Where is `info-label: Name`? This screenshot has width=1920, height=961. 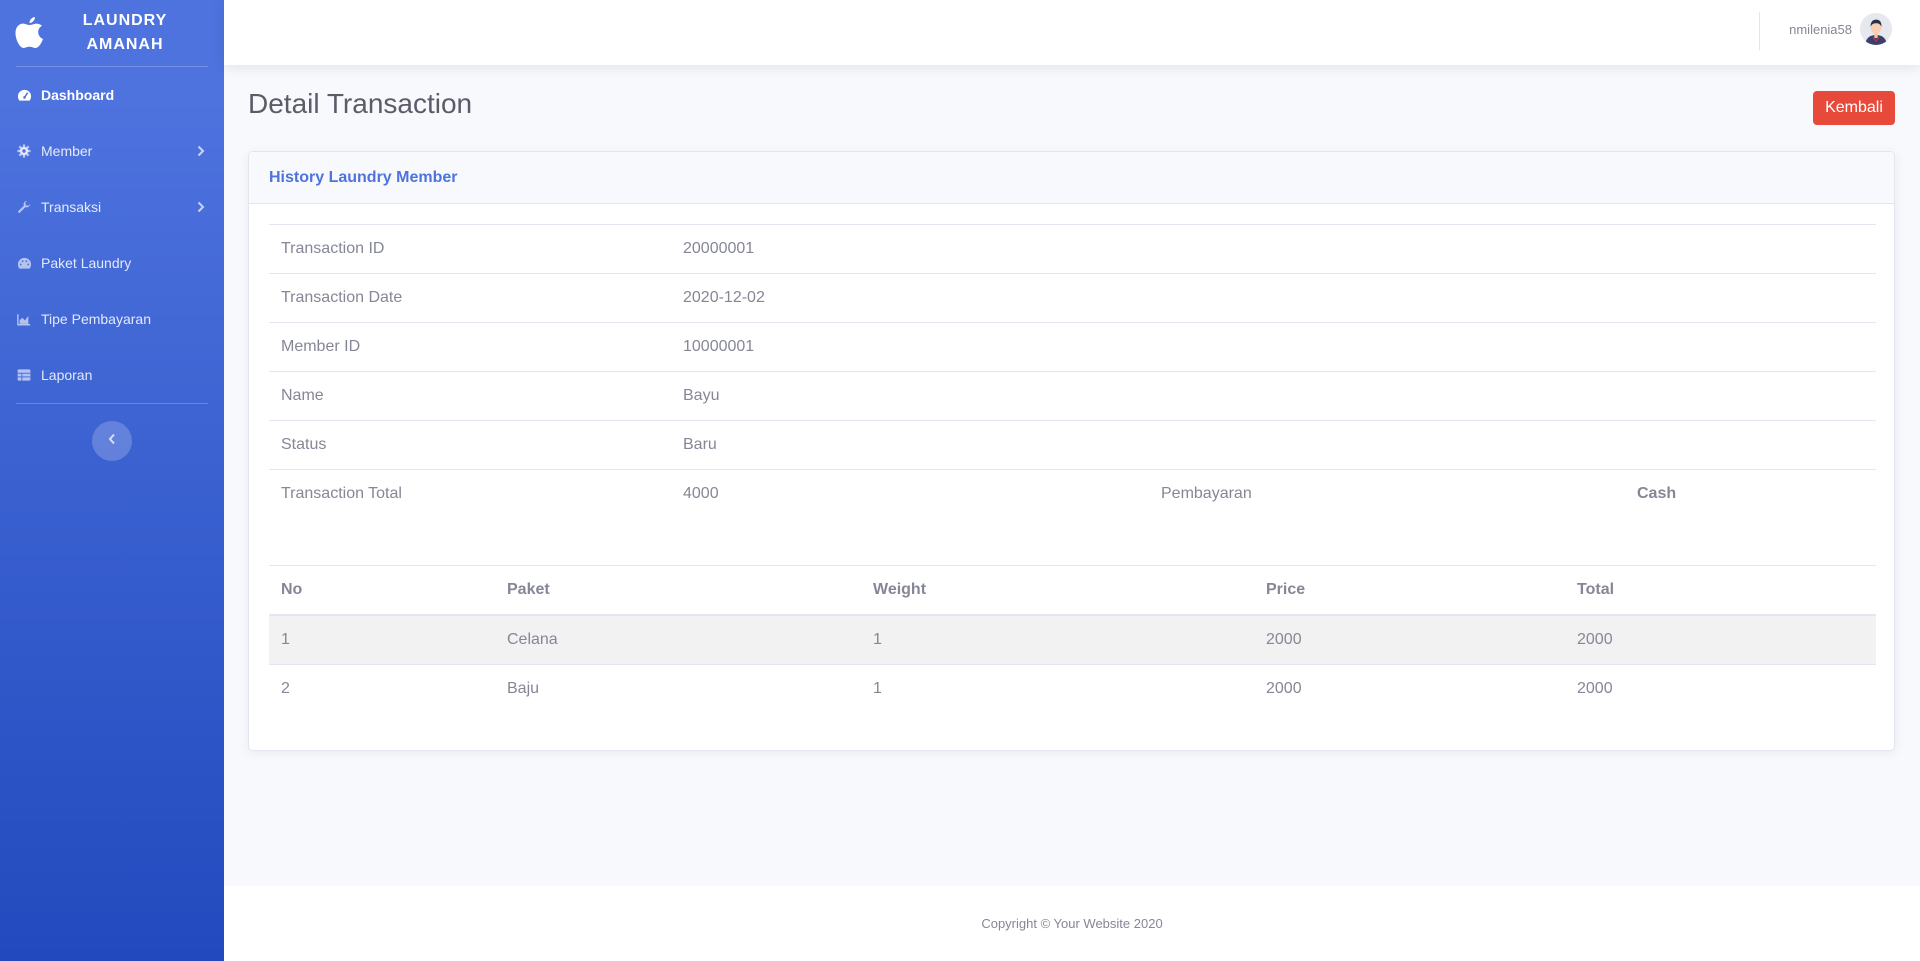
info-label: Name is located at coordinates (470, 396).